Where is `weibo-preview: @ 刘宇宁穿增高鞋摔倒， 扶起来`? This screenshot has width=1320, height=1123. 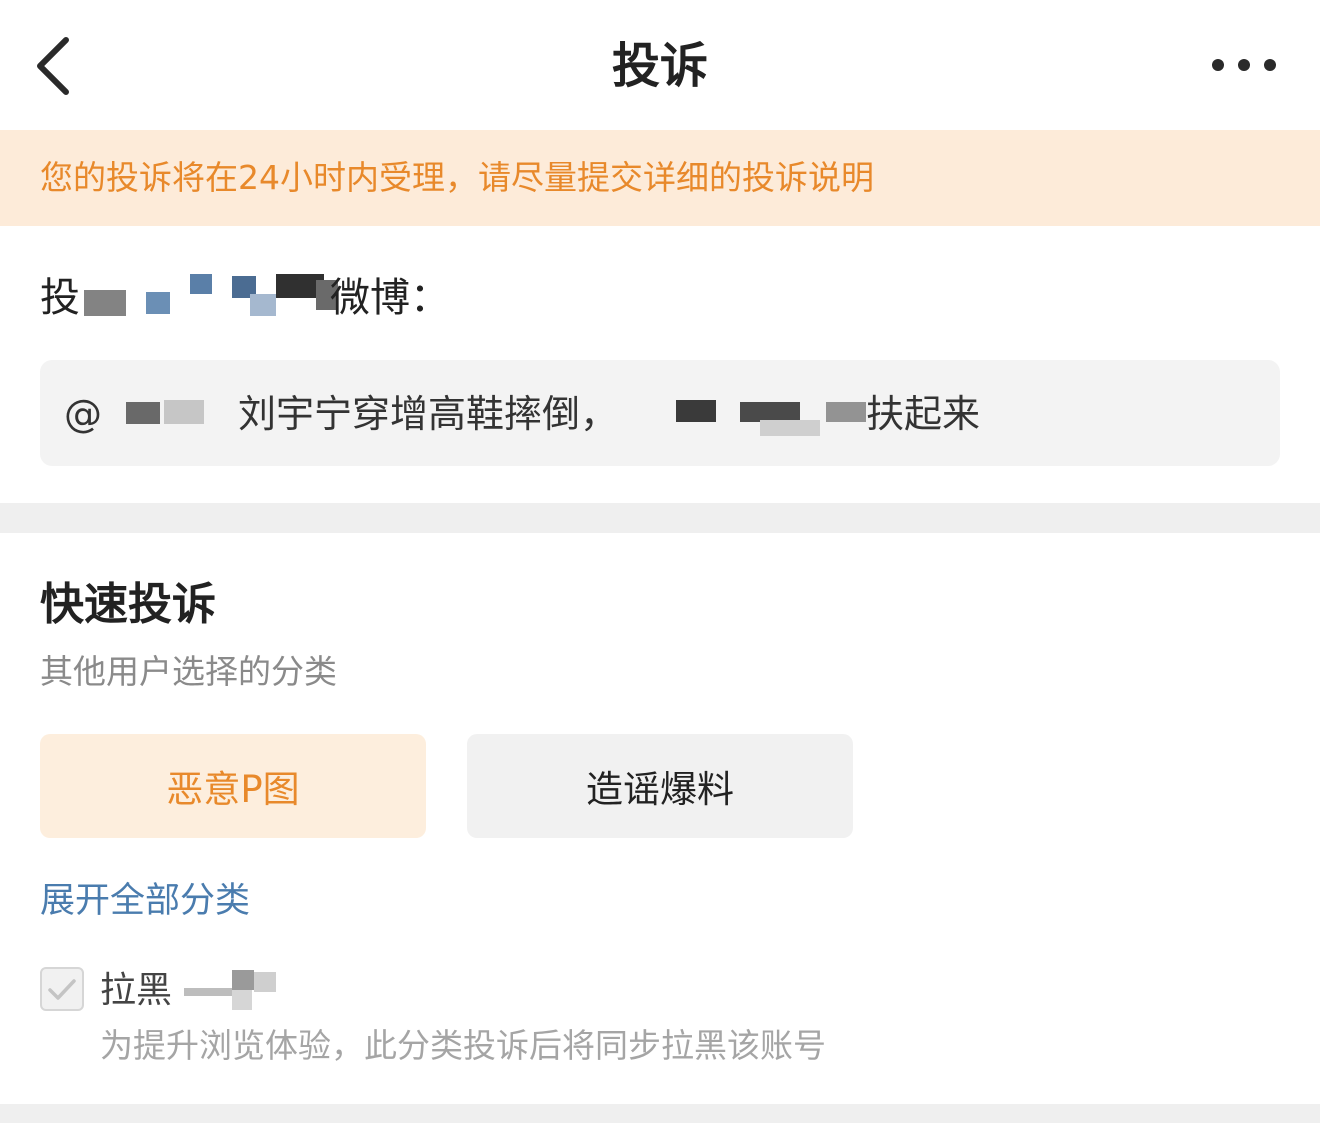
weibo-preview: @ 刘宇宁穿增高鞋摔倒， 扶起来 is located at coordinates (660, 413).